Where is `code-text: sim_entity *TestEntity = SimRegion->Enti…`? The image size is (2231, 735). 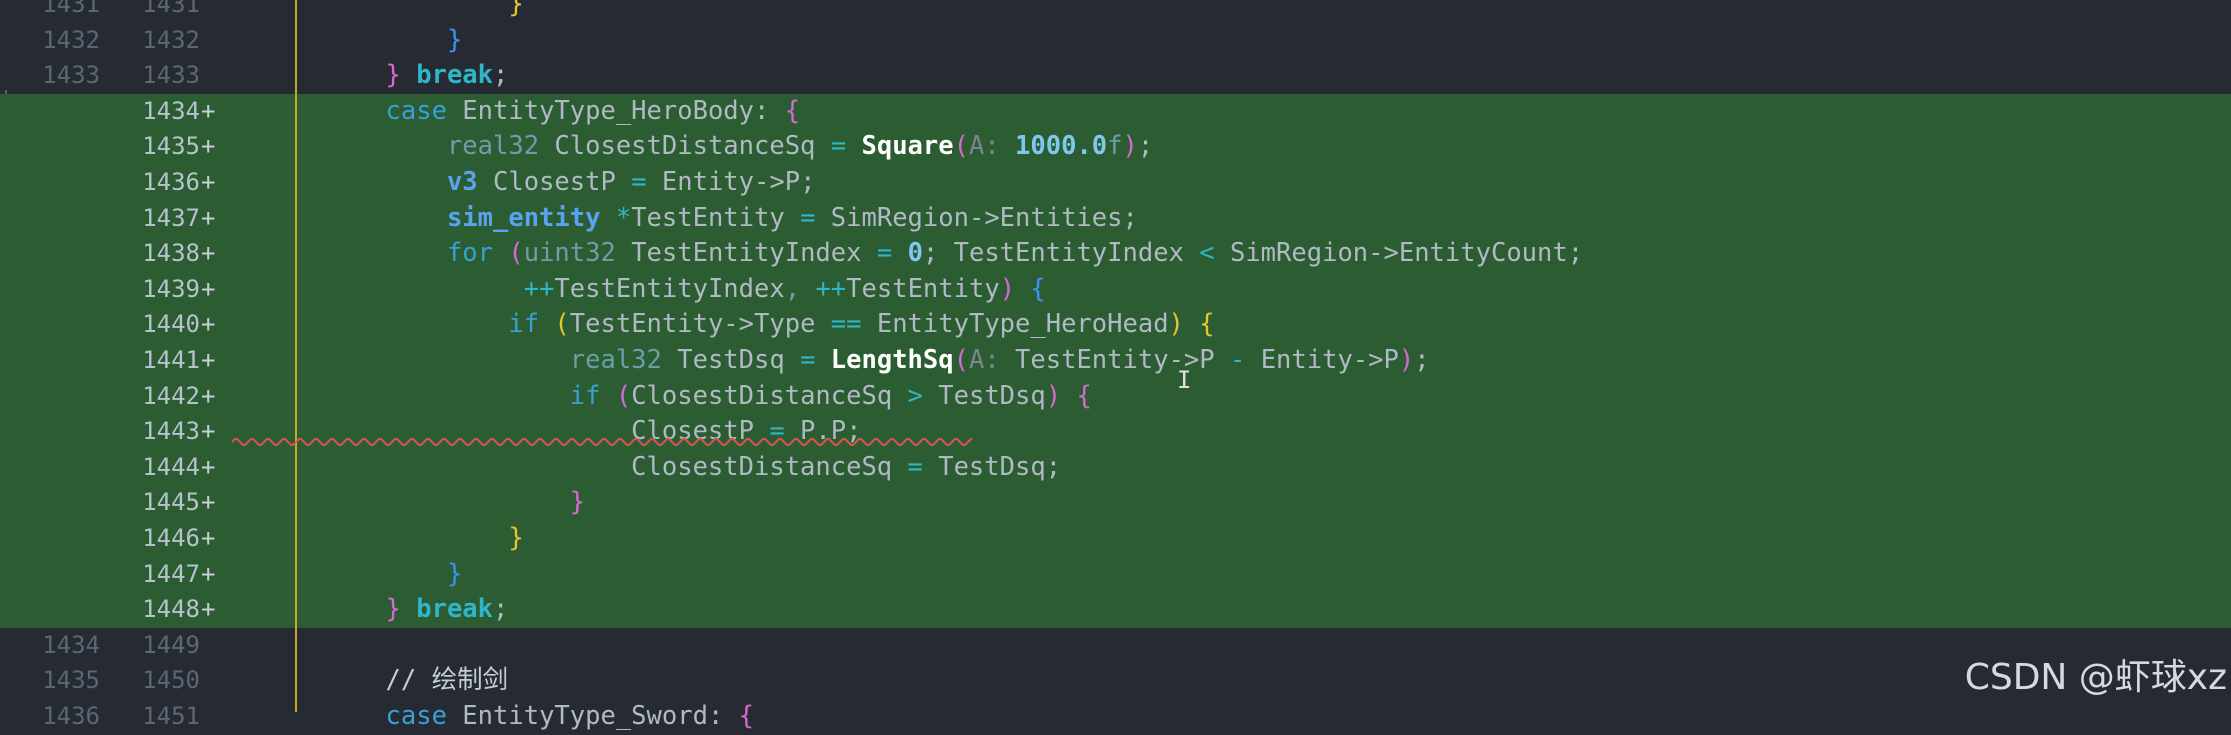 code-text: sim_entity *TestEntity = SimRegion->Enti… is located at coordinates (685, 219).